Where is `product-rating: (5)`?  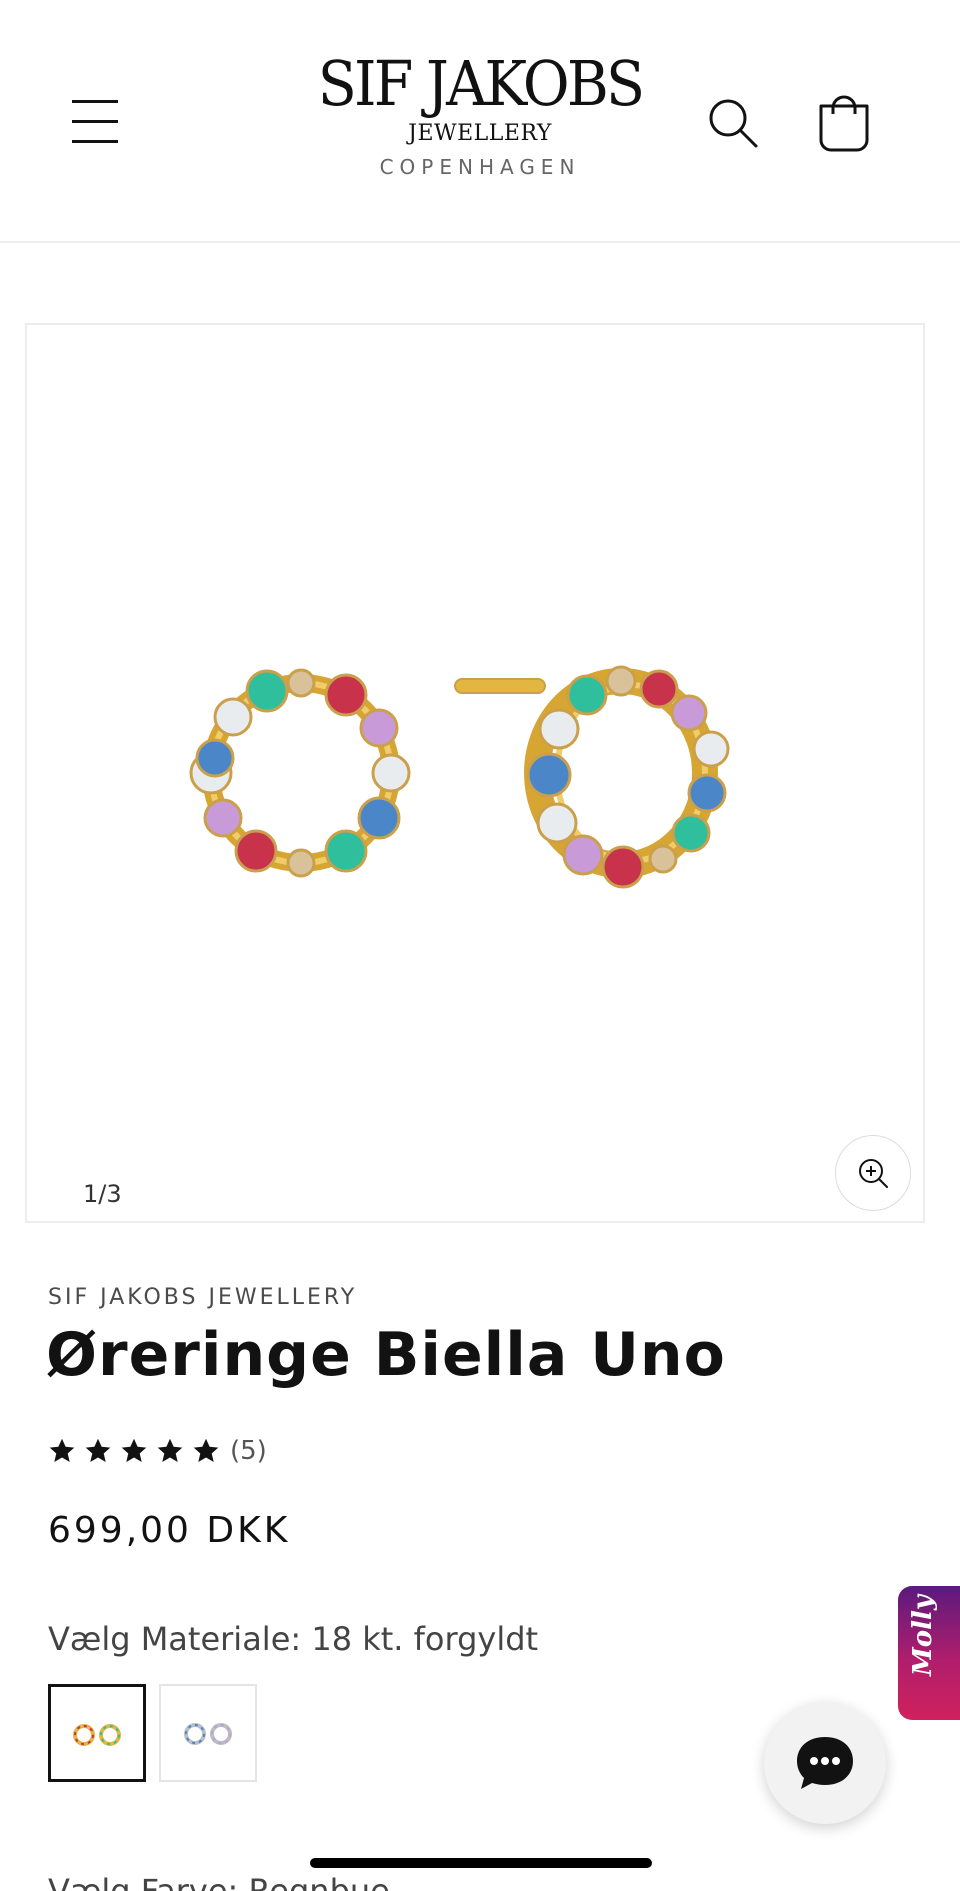
product-rating: (5) is located at coordinates (157, 1451).